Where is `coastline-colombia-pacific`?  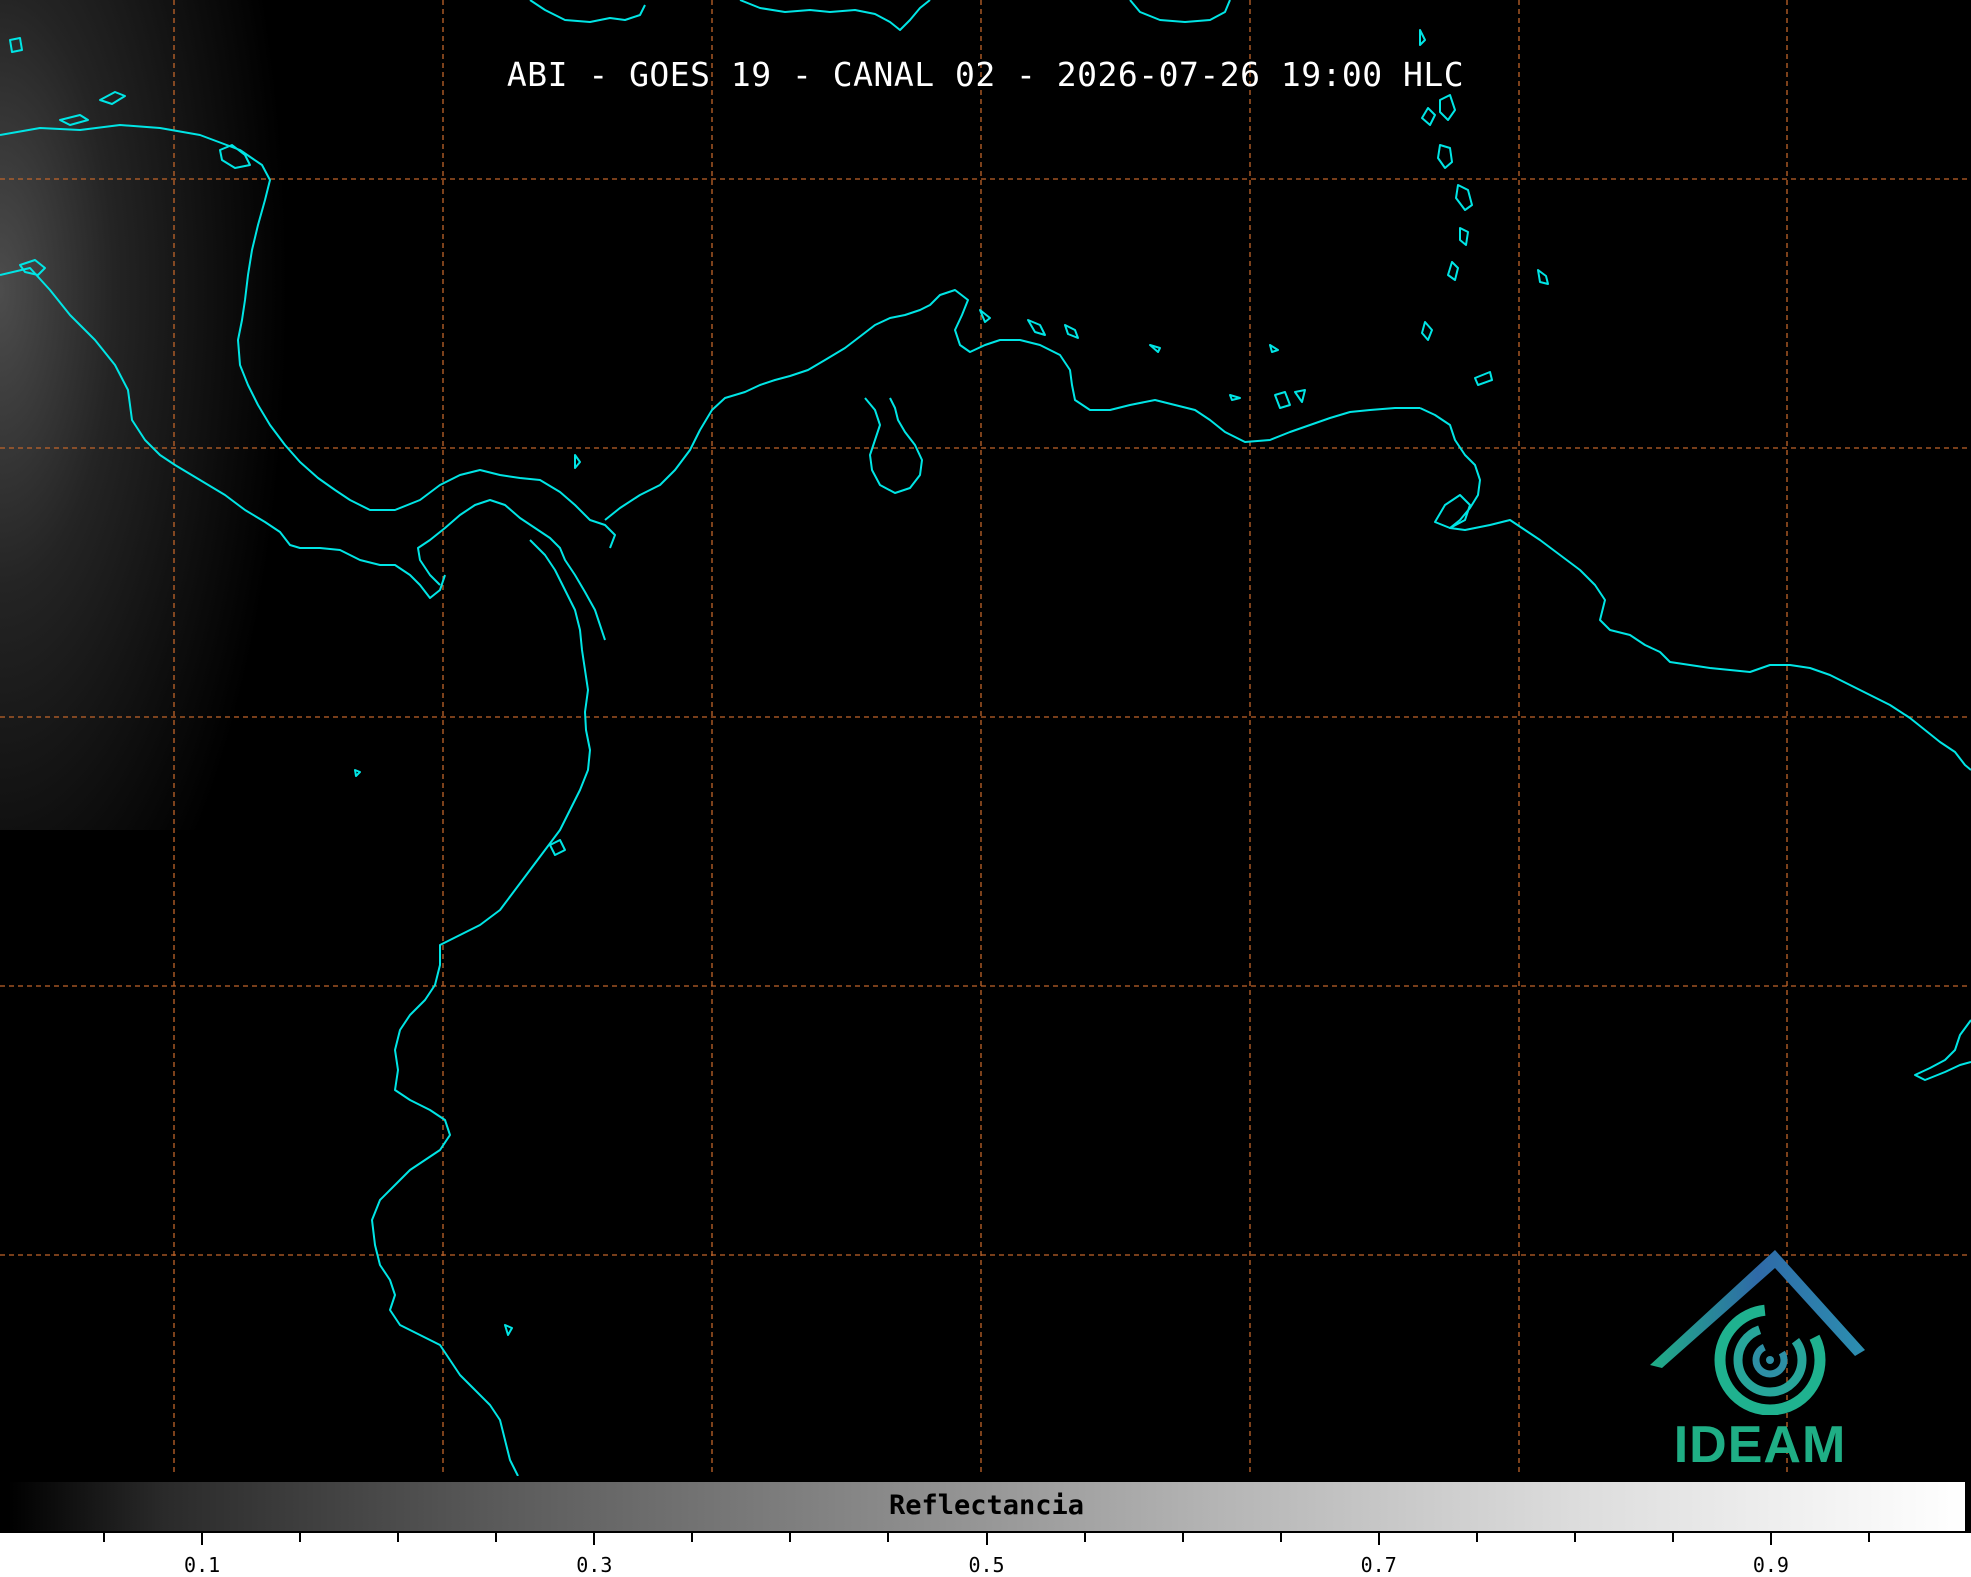 coastline-colombia-pacific is located at coordinates (481, 1007).